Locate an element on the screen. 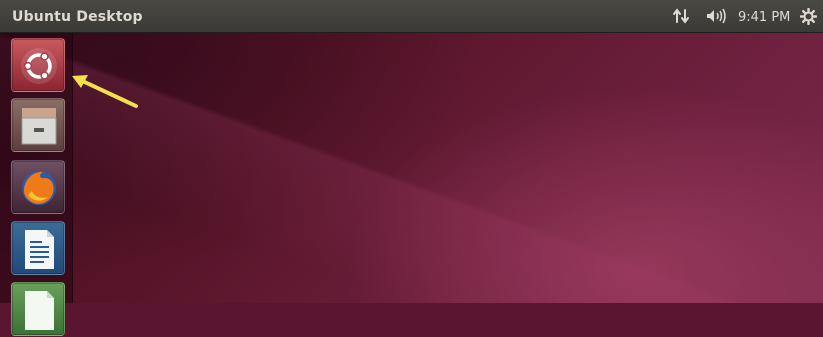 The width and height of the screenshot is (823, 337). ubuntu-logo-icon is located at coordinates (39, 66).